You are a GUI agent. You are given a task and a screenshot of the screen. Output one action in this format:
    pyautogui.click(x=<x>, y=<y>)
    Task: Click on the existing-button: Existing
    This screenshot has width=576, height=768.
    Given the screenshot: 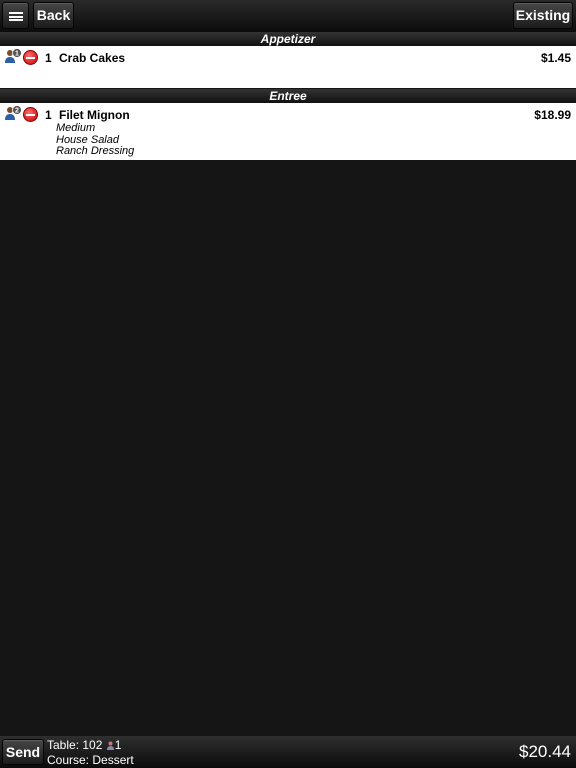 What is the action you would take?
    pyautogui.click(x=543, y=15)
    